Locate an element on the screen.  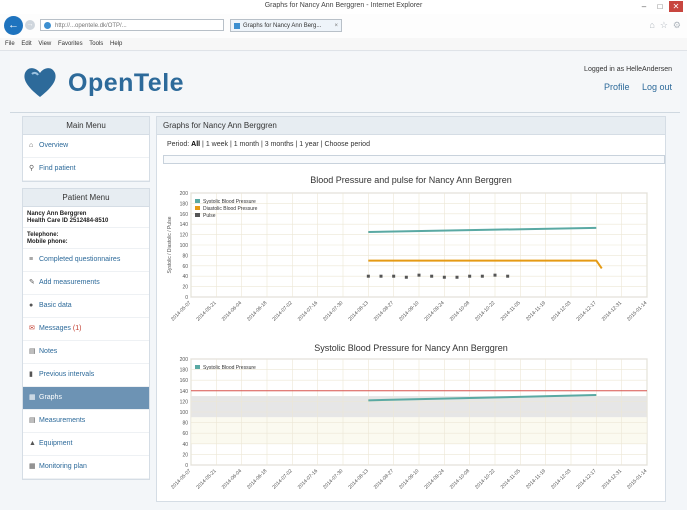
star-icon: ☆ is located at coordinates (664, 25).